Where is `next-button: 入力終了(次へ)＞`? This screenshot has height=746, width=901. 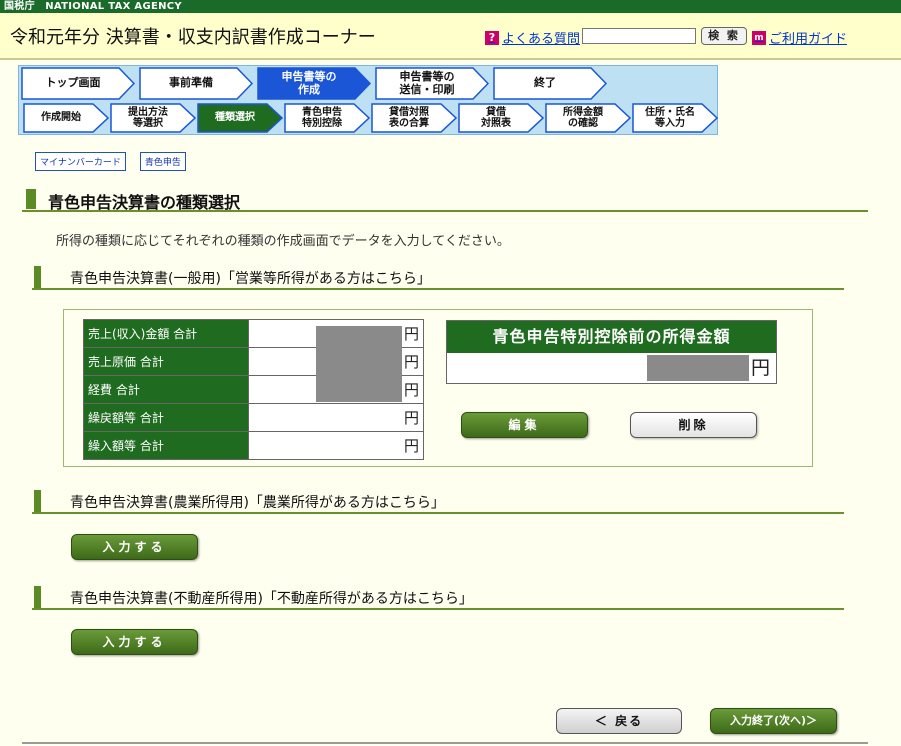
next-button: 入力終了(次へ)＞ is located at coordinates (773, 721).